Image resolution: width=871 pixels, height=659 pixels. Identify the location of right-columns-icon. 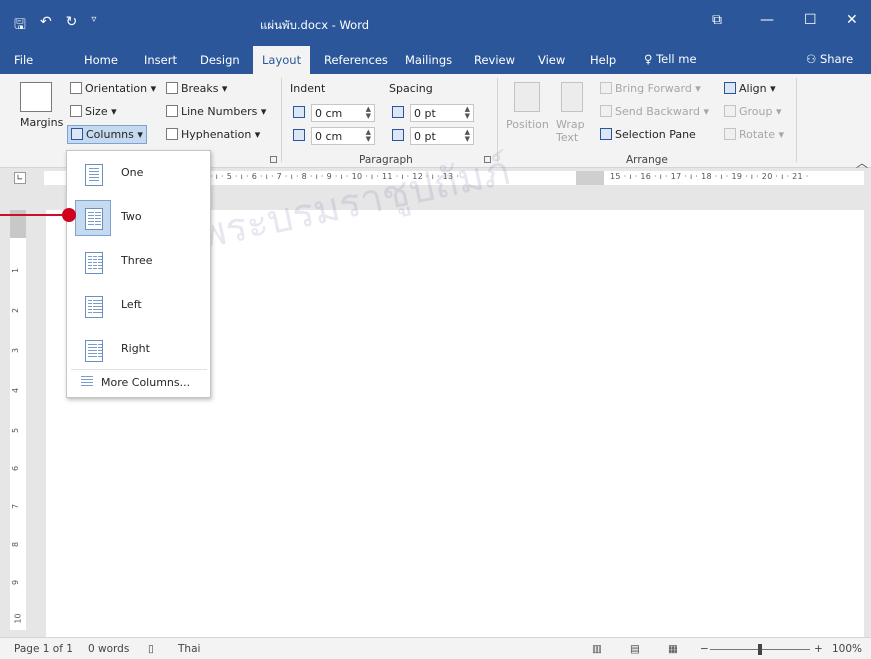
(93, 350).